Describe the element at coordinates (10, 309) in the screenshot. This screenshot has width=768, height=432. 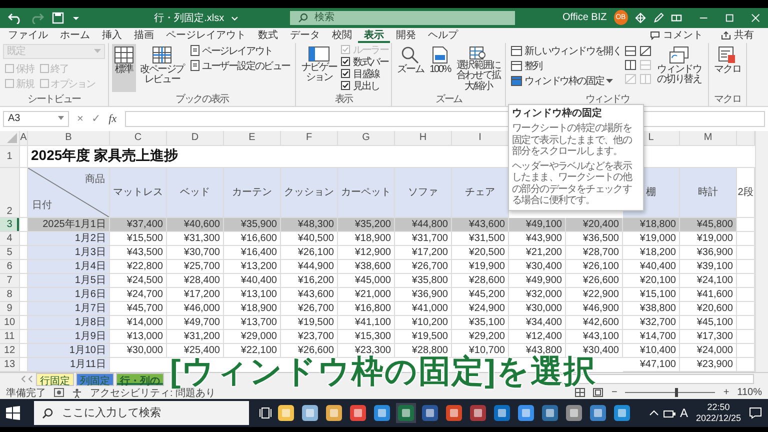
I see `row-number: 9` at that location.